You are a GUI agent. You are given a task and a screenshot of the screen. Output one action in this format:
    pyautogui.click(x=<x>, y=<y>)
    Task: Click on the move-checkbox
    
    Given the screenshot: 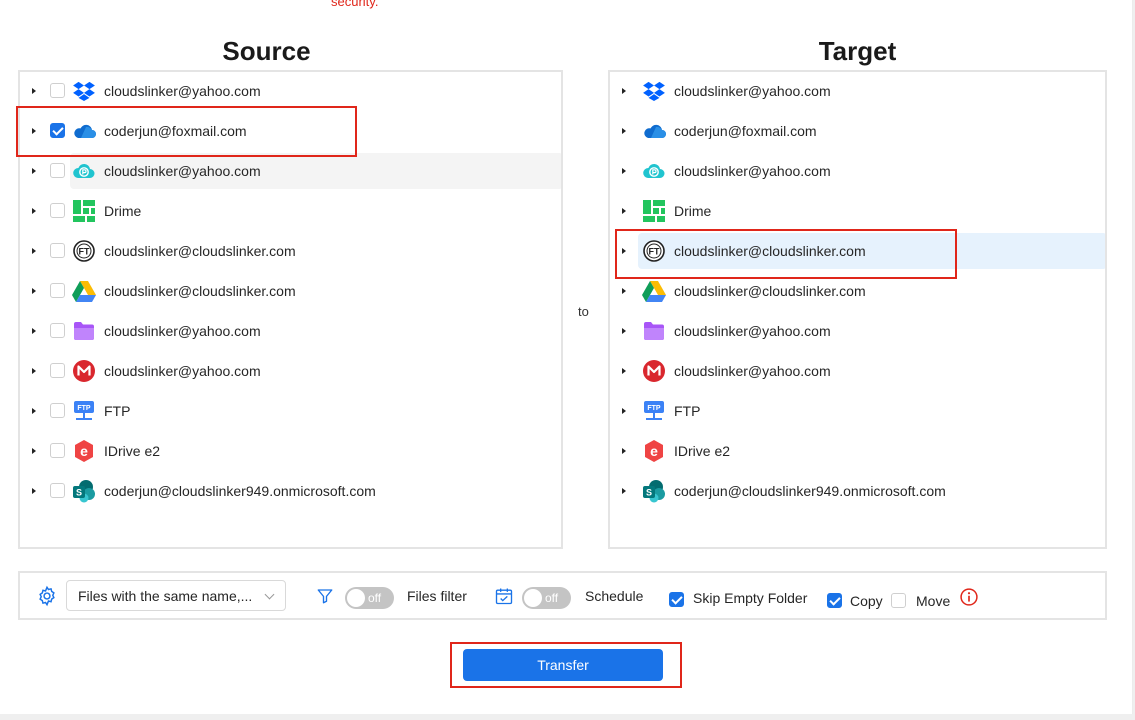 What is the action you would take?
    pyautogui.click(x=898, y=600)
    